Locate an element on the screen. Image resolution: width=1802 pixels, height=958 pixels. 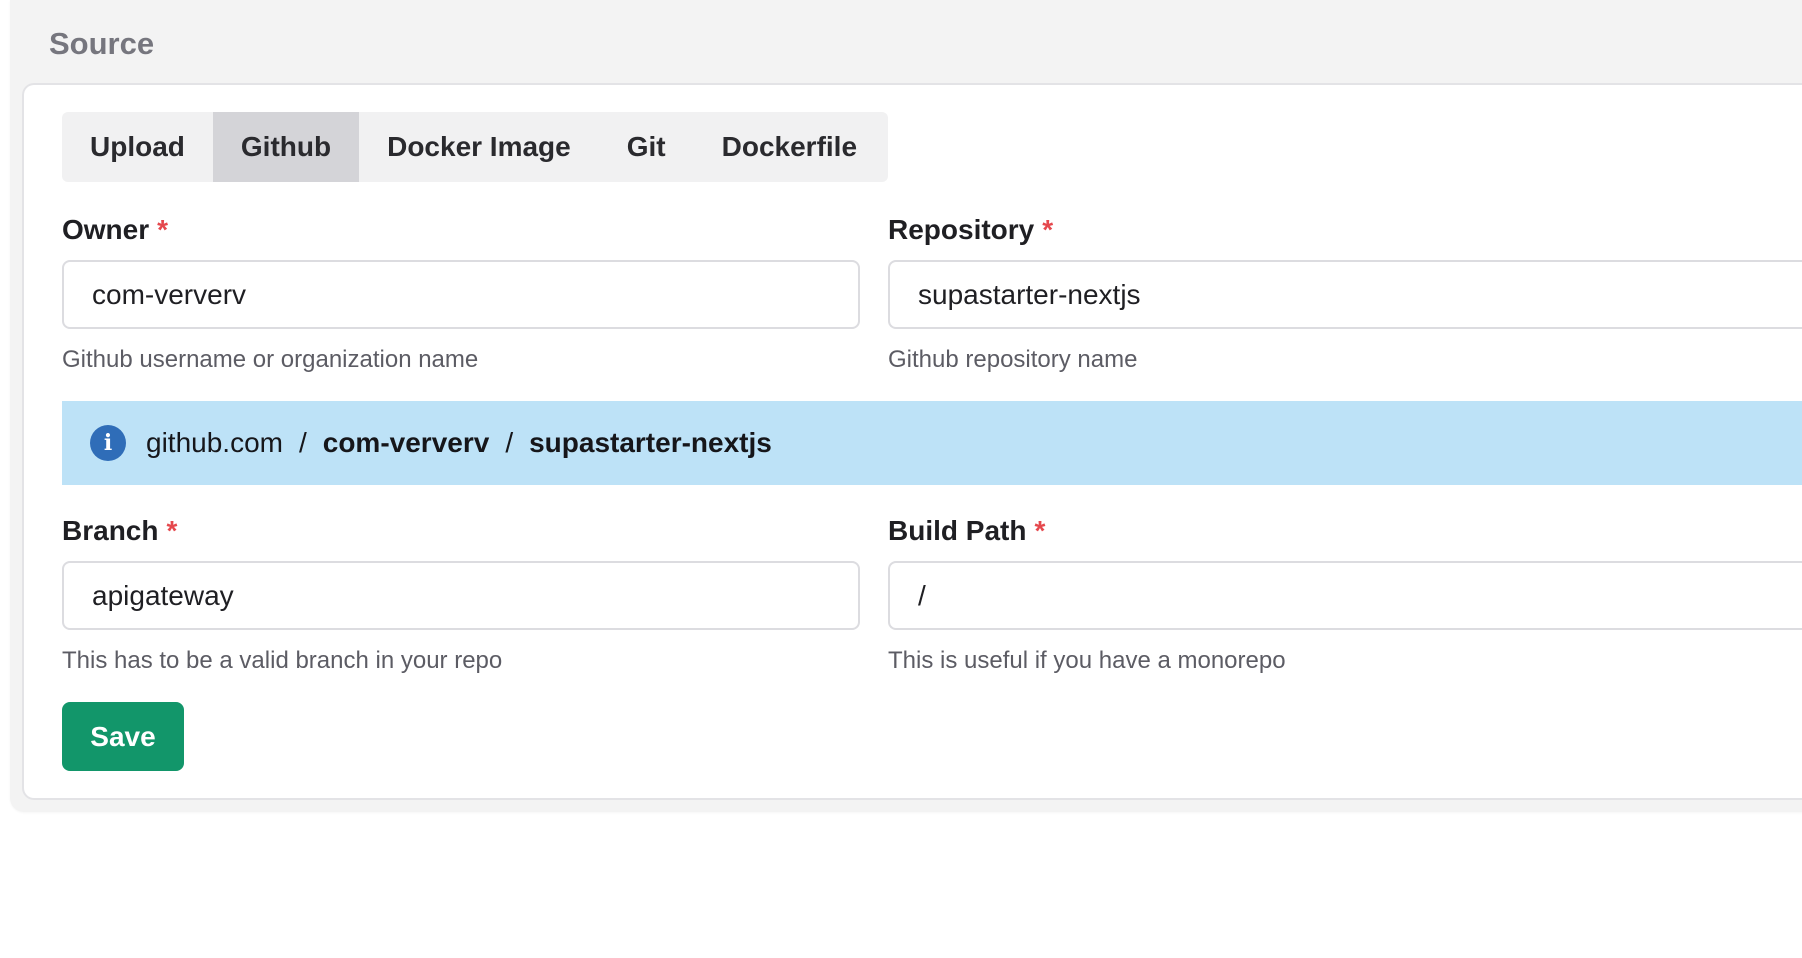
section-title: Source is located at coordinates (102, 43).